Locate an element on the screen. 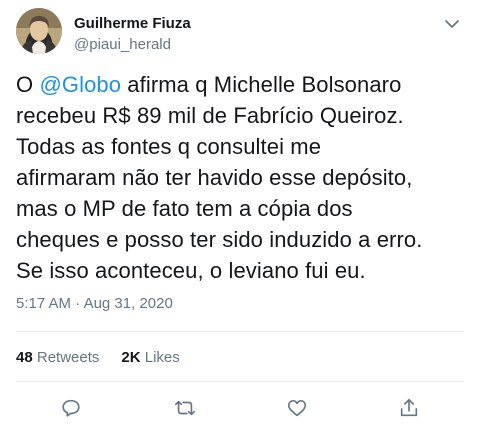  retweets-stat: 48 Retweets is located at coordinates (57, 357).